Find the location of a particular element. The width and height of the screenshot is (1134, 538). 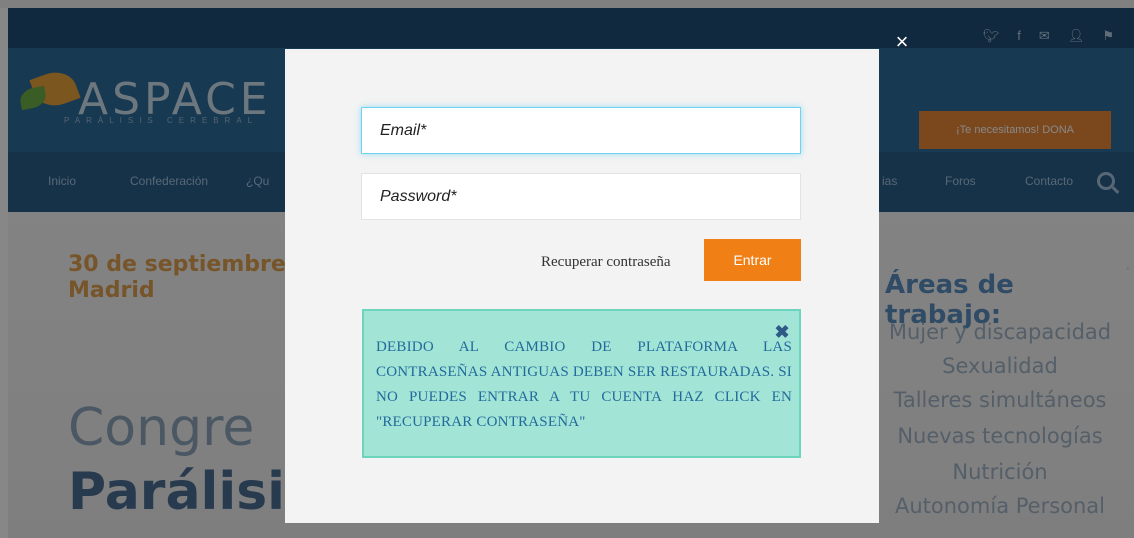

password-field is located at coordinates (581, 196).